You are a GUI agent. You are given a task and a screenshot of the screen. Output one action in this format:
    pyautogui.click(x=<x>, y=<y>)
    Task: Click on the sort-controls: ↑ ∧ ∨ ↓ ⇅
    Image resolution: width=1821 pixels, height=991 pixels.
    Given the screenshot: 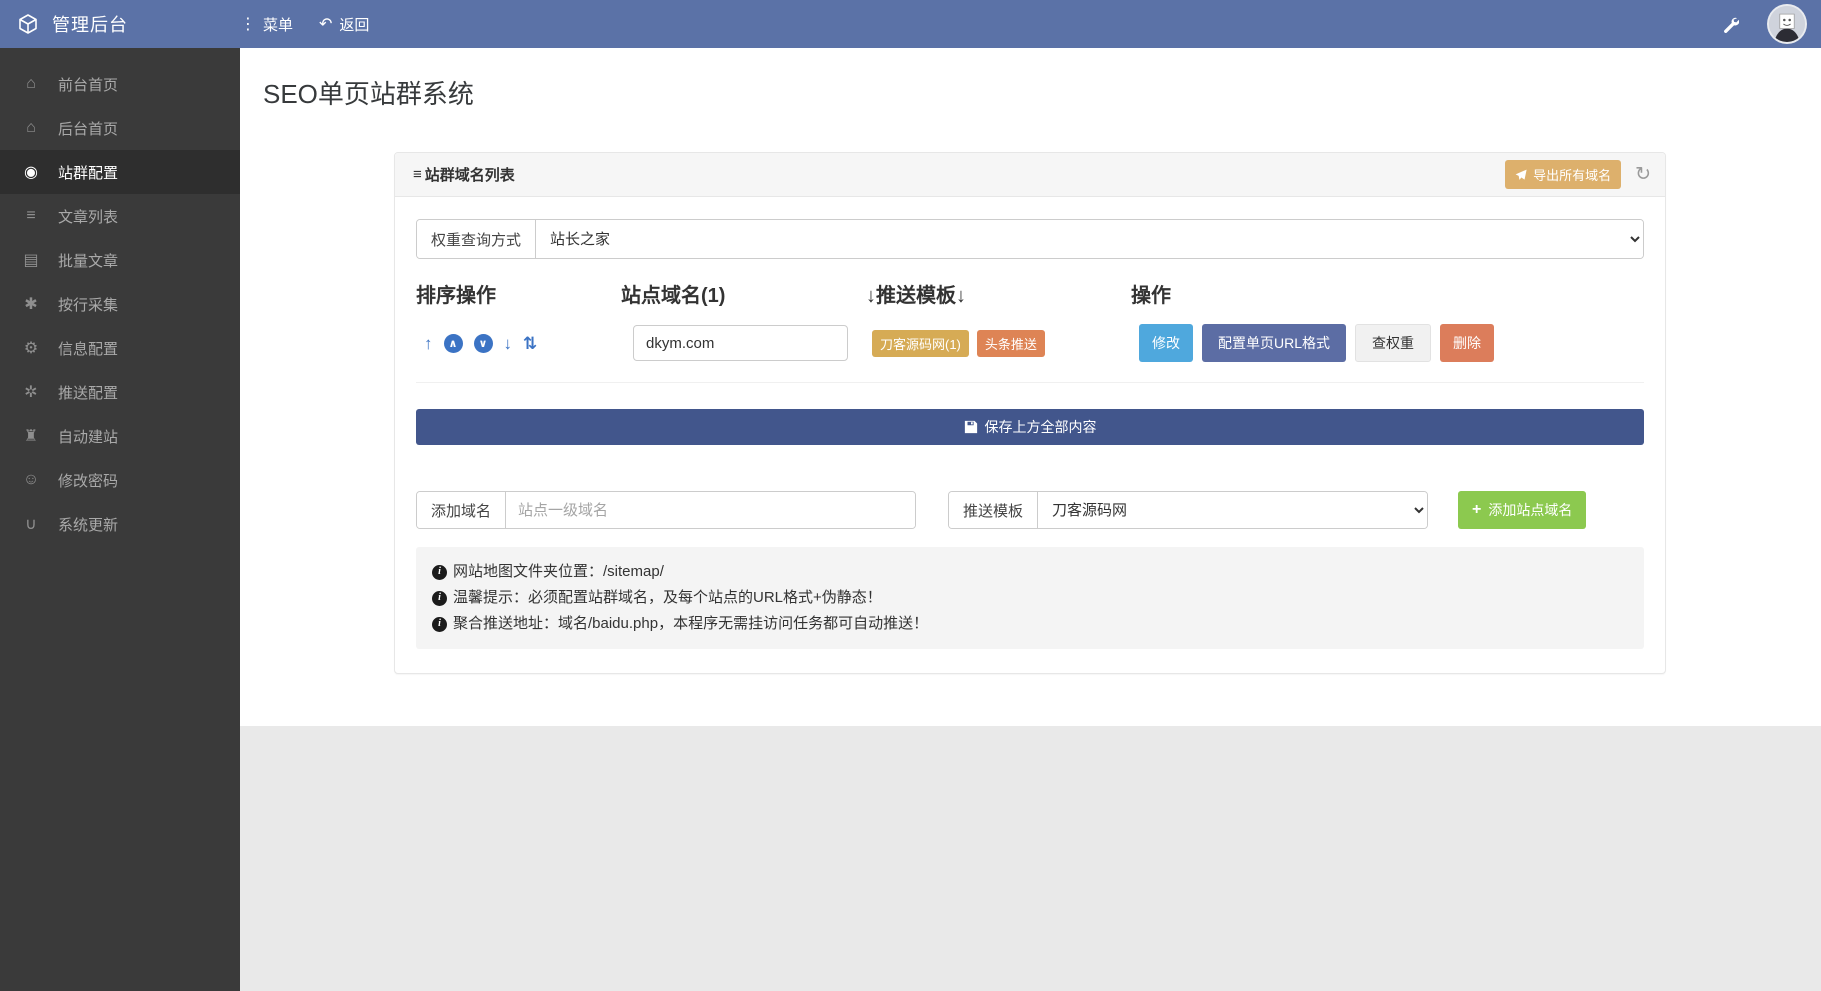 What is the action you would take?
    pyautogui.click(x=518, y=343)
    